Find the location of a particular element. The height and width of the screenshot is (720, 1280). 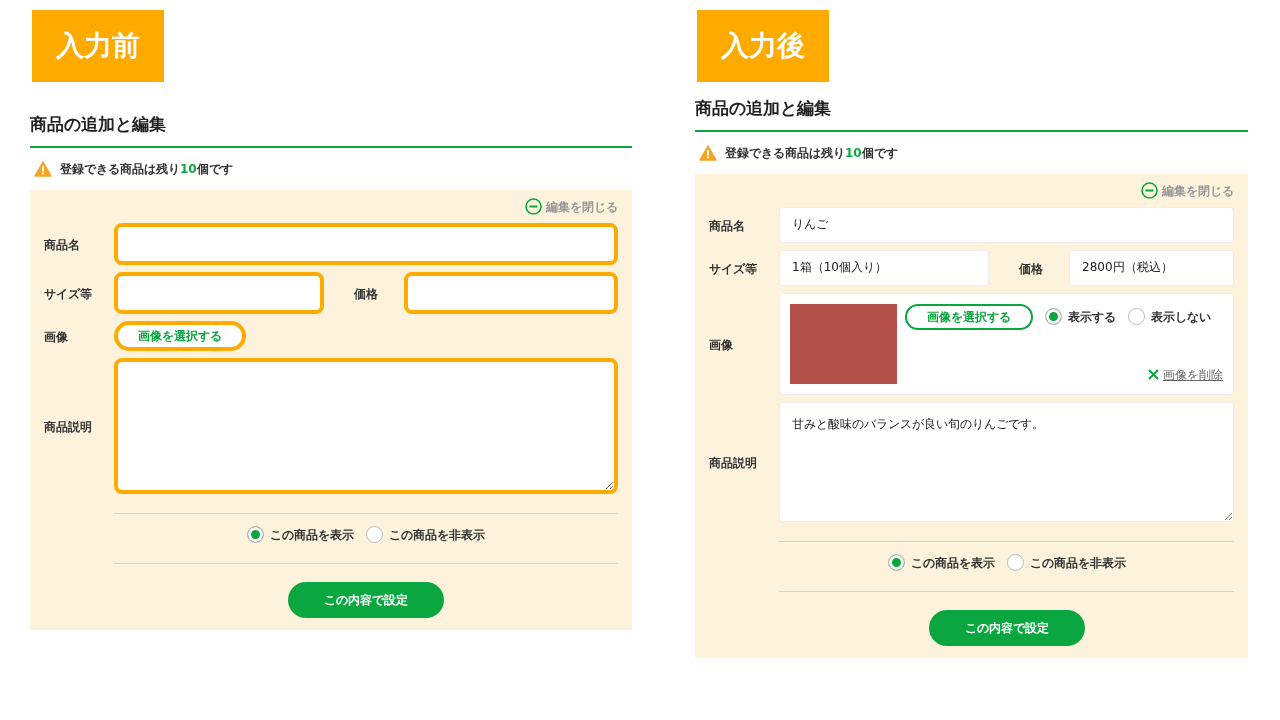

text-field: 2800円（税込） is located at coordinates (1151, 267).